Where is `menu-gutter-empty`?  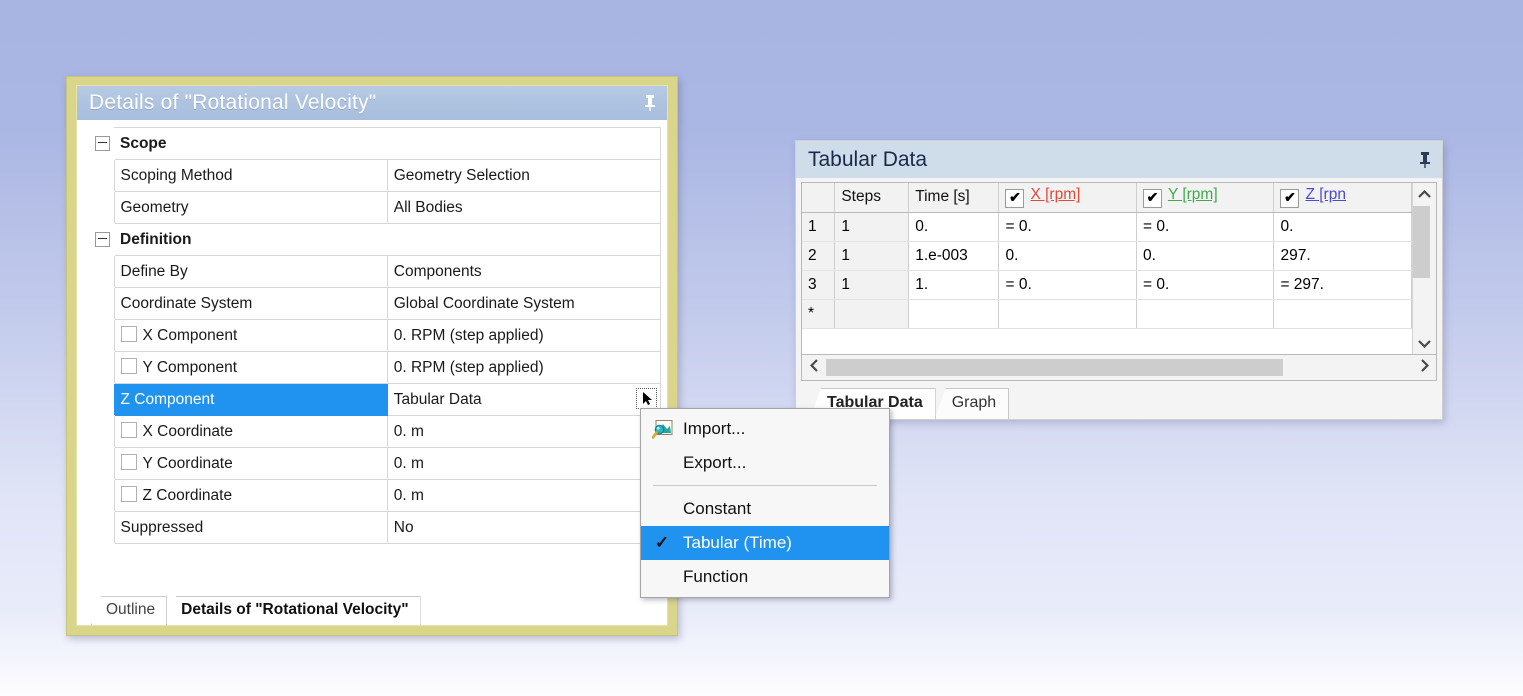
menu-gutter-empty is located at coordinates (662, 509).